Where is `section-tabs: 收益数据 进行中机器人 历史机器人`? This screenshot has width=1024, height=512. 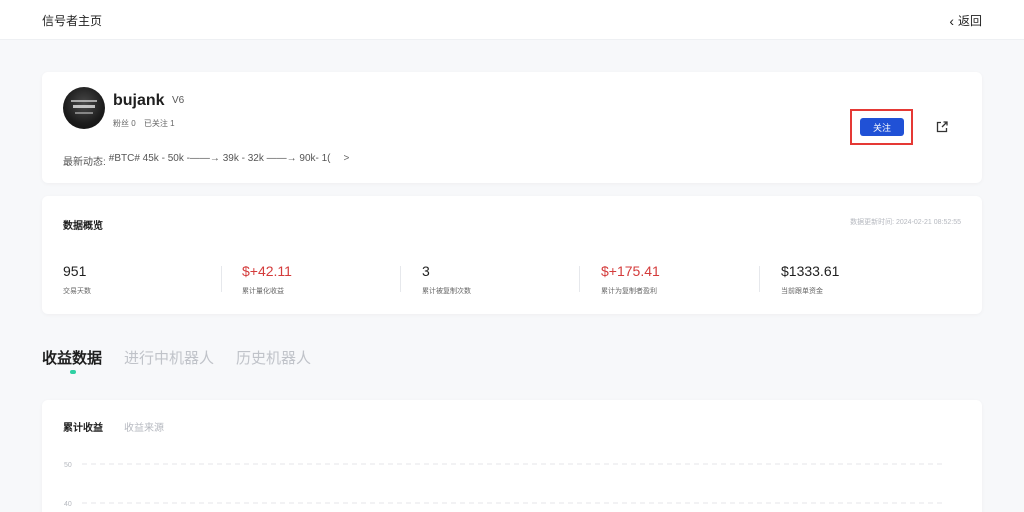 section-tabs: 收益数据 进行中机器人 历史机器人 is located at coordinates (176, 357).